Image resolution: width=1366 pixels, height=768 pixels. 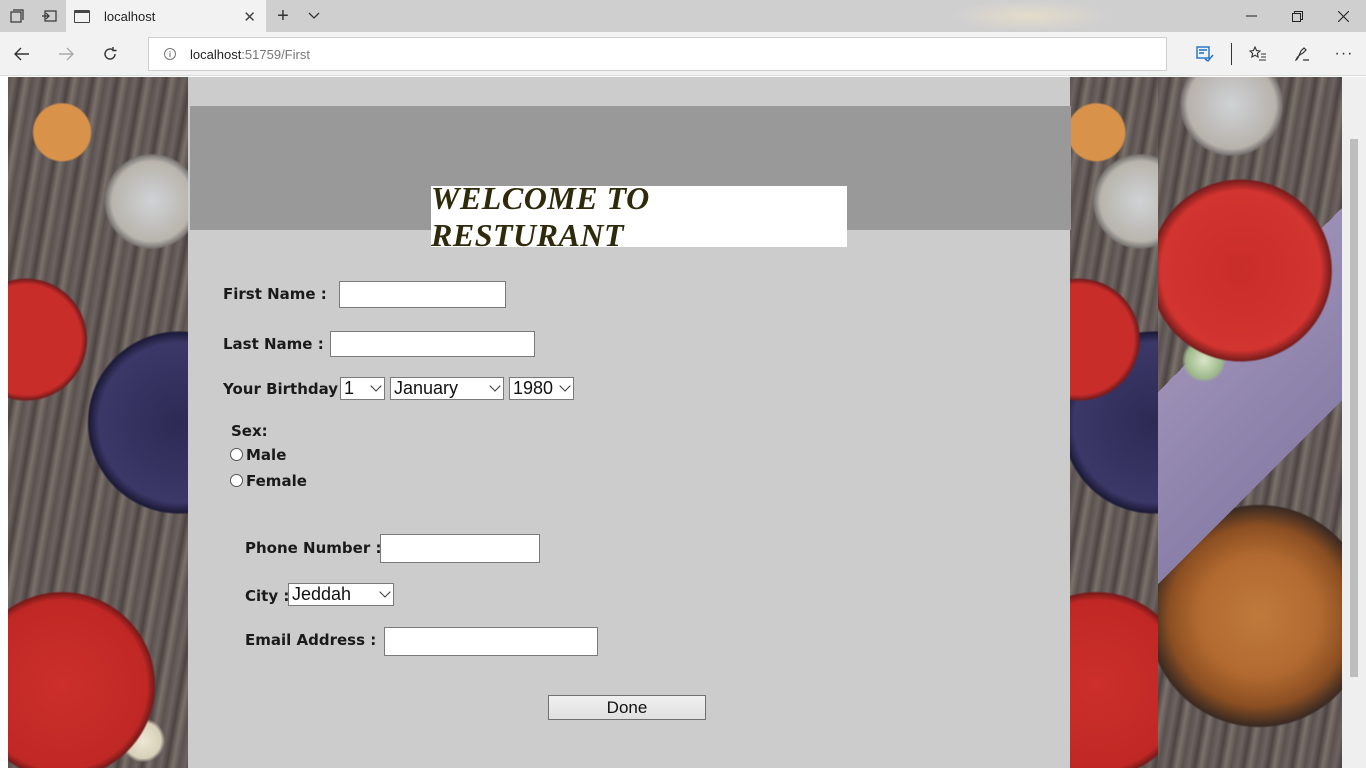 What do you see at coordinates (1114, 422) in the screenshot?
I see `background-food-image-center-right` at bounding box center [1114, 422].